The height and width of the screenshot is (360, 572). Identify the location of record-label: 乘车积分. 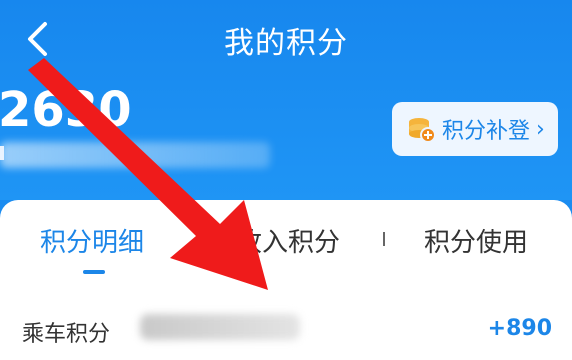
(66, 334).